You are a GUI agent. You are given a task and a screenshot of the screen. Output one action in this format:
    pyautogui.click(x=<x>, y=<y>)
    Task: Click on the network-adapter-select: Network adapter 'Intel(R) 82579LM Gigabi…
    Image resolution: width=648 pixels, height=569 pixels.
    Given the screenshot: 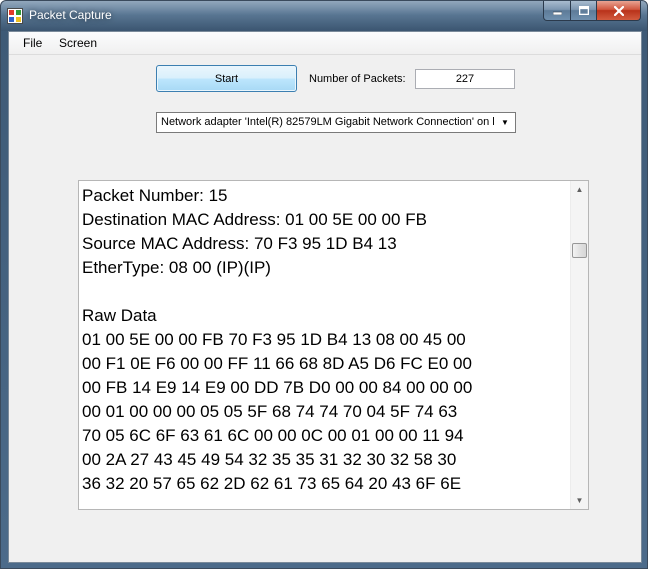 What is the action you would take?
    pyautogui.click(x=336, y=122)
    